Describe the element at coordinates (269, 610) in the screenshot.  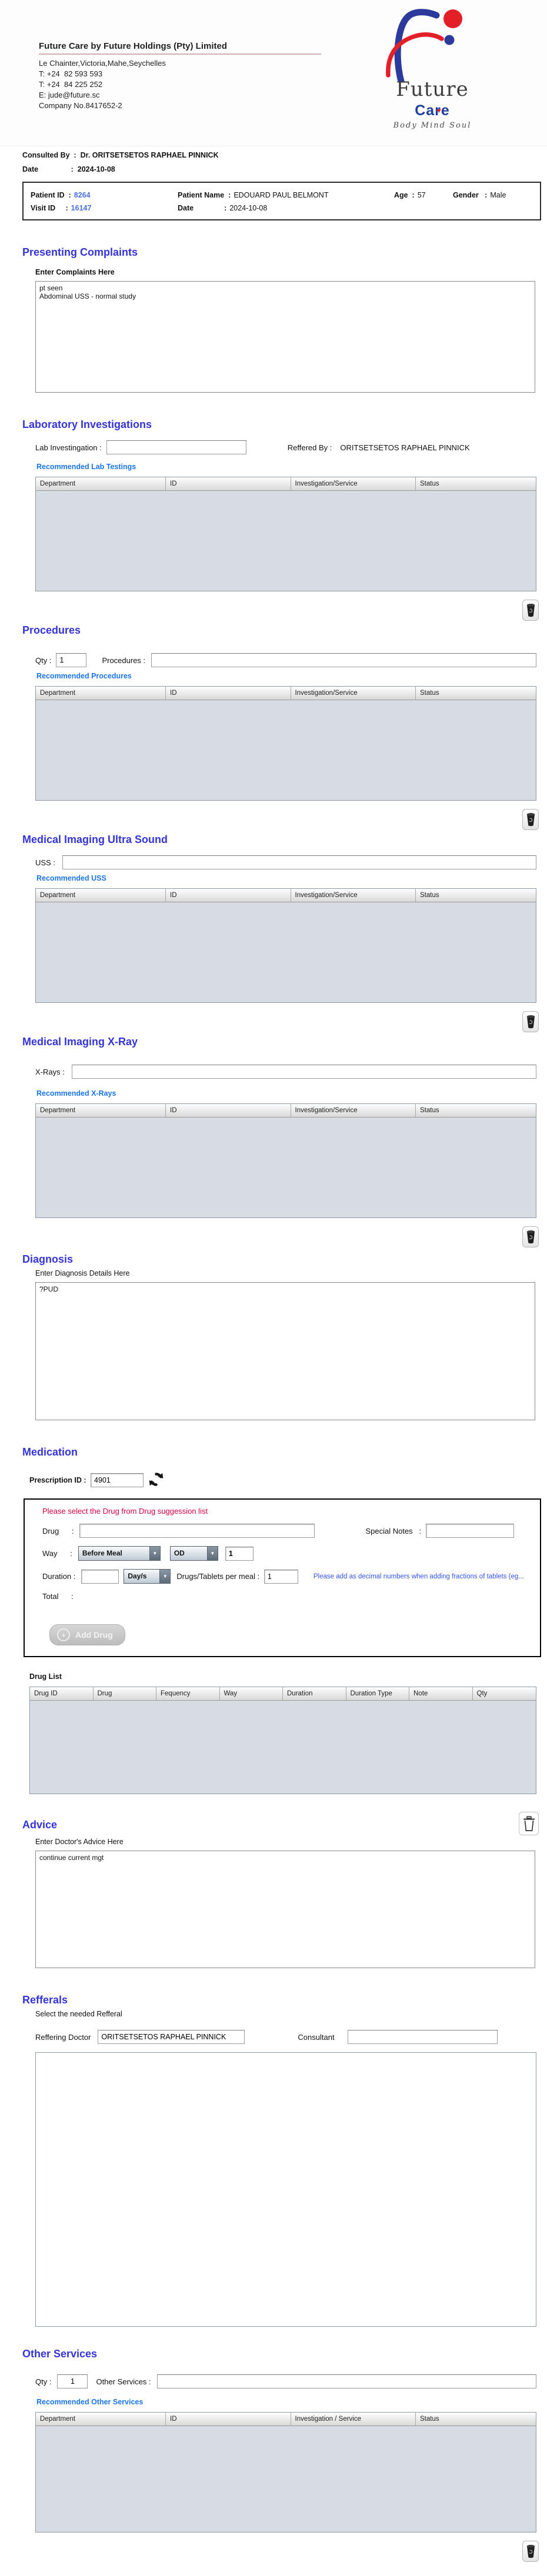
I see `lab-trash-row` at that location.